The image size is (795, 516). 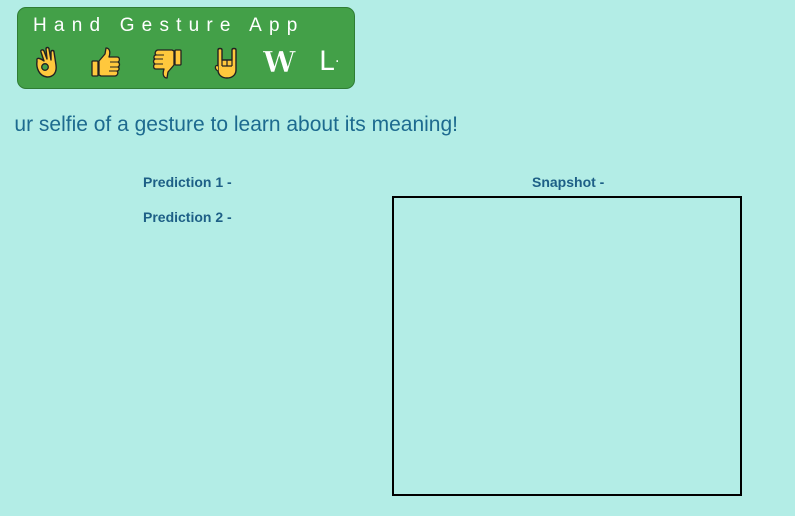 I want to click on app-title-card: Hand Gesture App W L·, so click(x=186, y=48).